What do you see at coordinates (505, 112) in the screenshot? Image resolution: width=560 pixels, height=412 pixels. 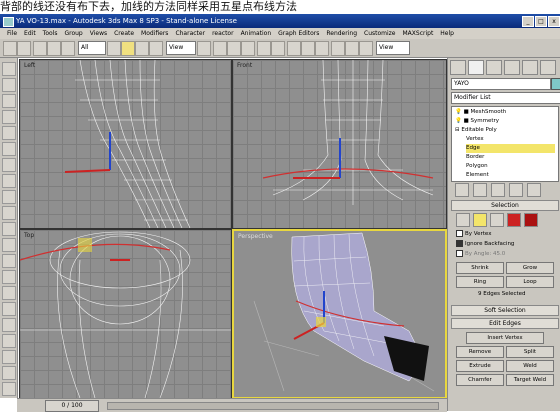 I see `stack-item: 💡 ■ MeshSmooth` at bounding box center [505, 112].